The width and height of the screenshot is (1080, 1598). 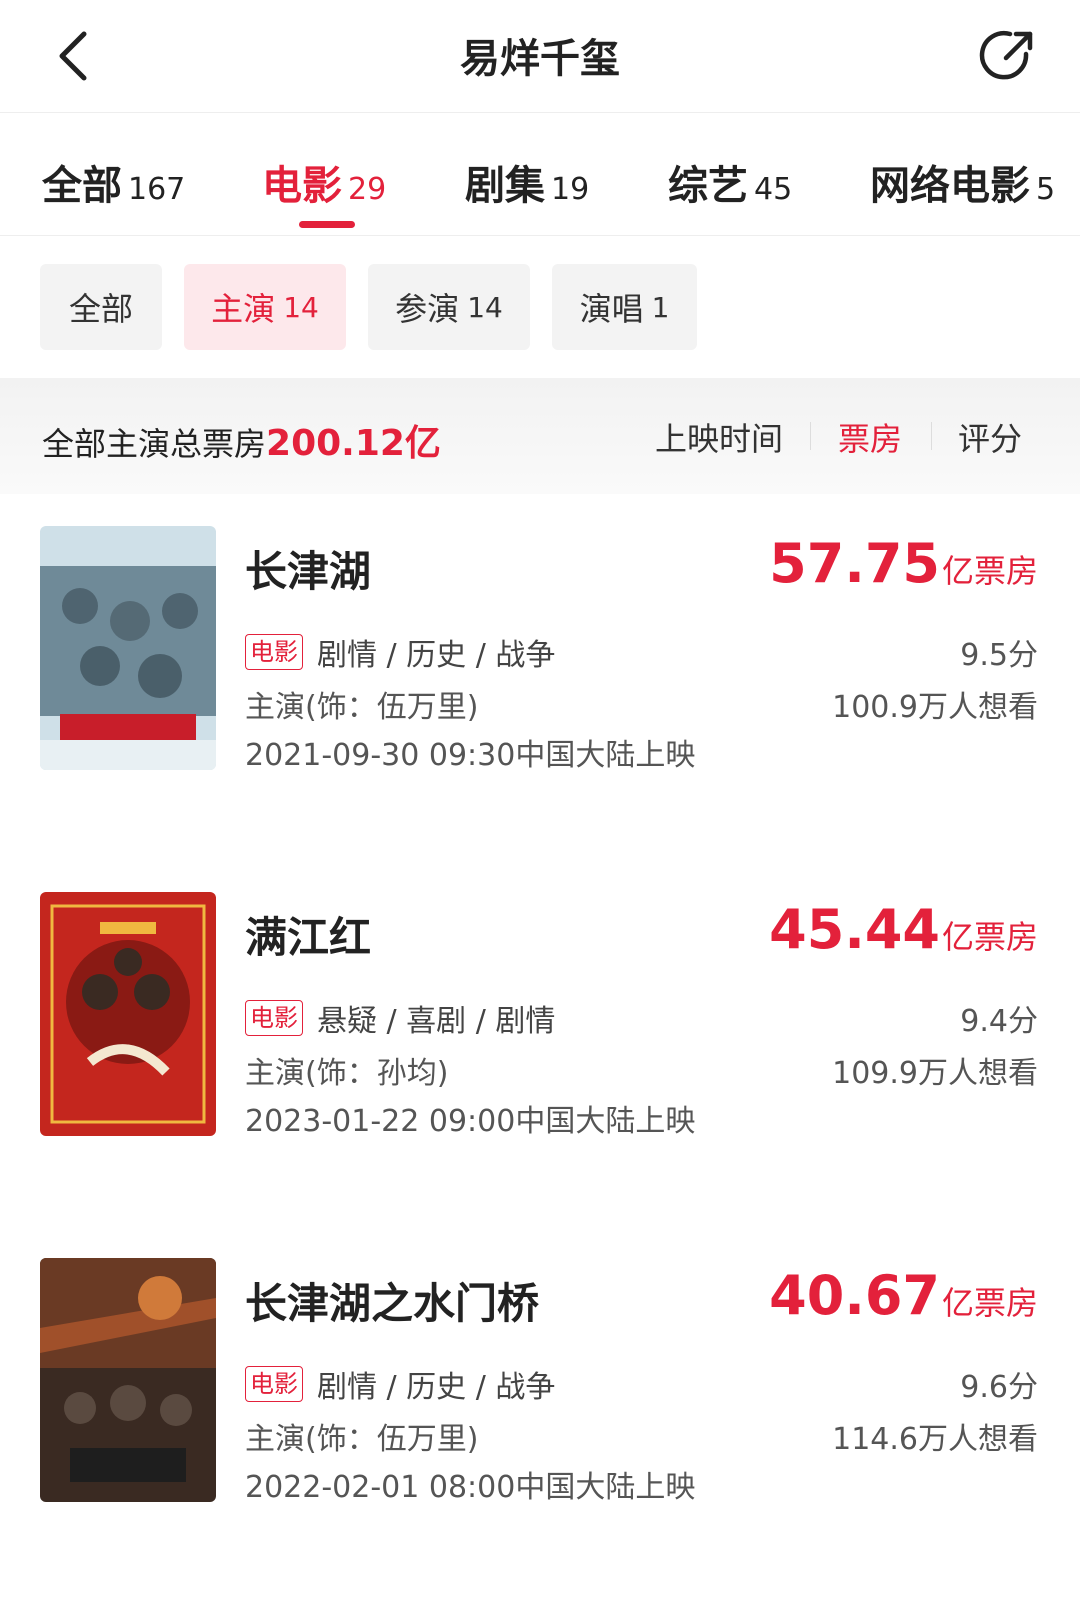 I want to click on rating-score: 9.4分, so click(x=999, y=1021).